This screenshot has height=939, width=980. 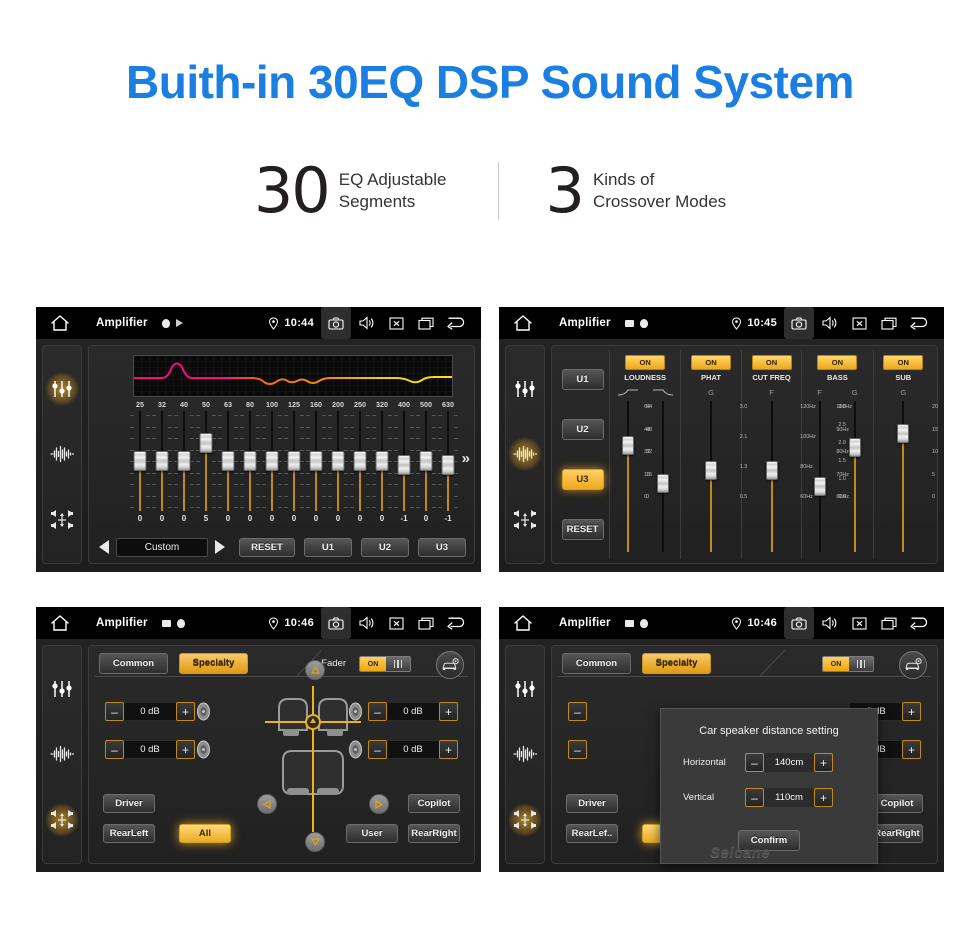 I want to click on preset-u1-button: U1, so click(x=328, y=547).